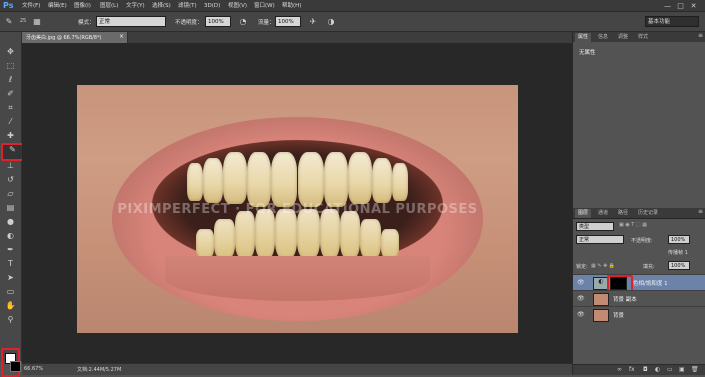  I want to click on type-tool-icon: T, so click(10, 263).